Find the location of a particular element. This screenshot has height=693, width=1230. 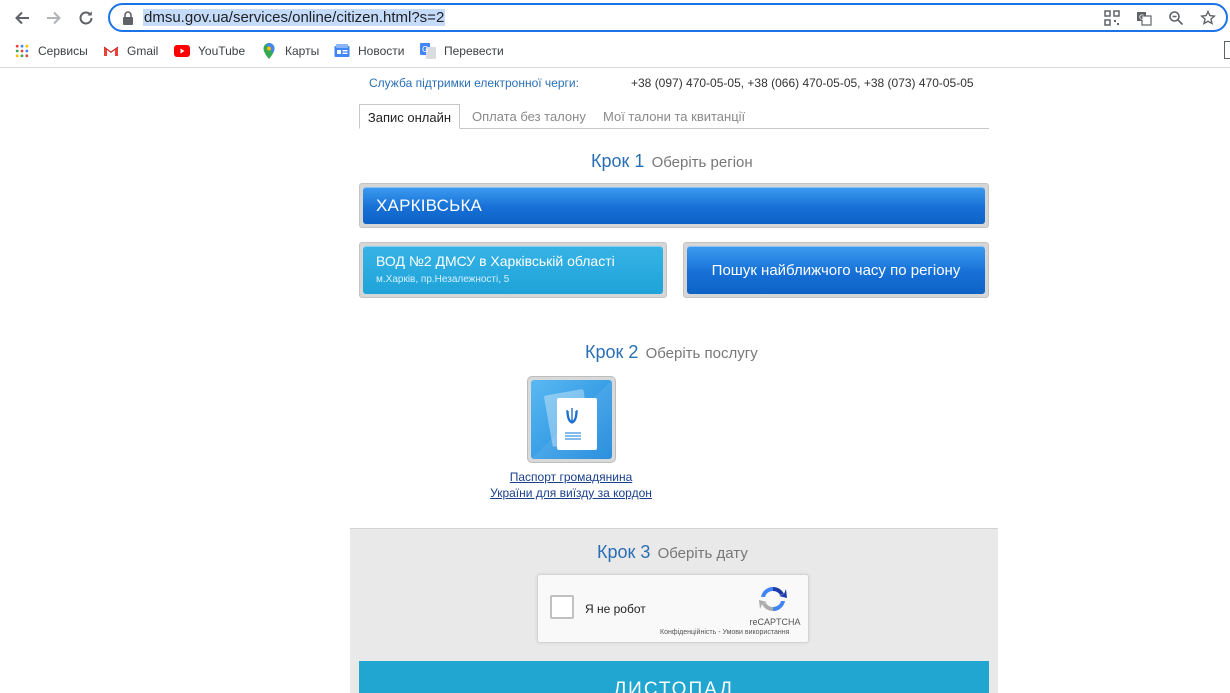

tab-pay-without-ticket: Оплата без талону is located at coordinates (529, 116).